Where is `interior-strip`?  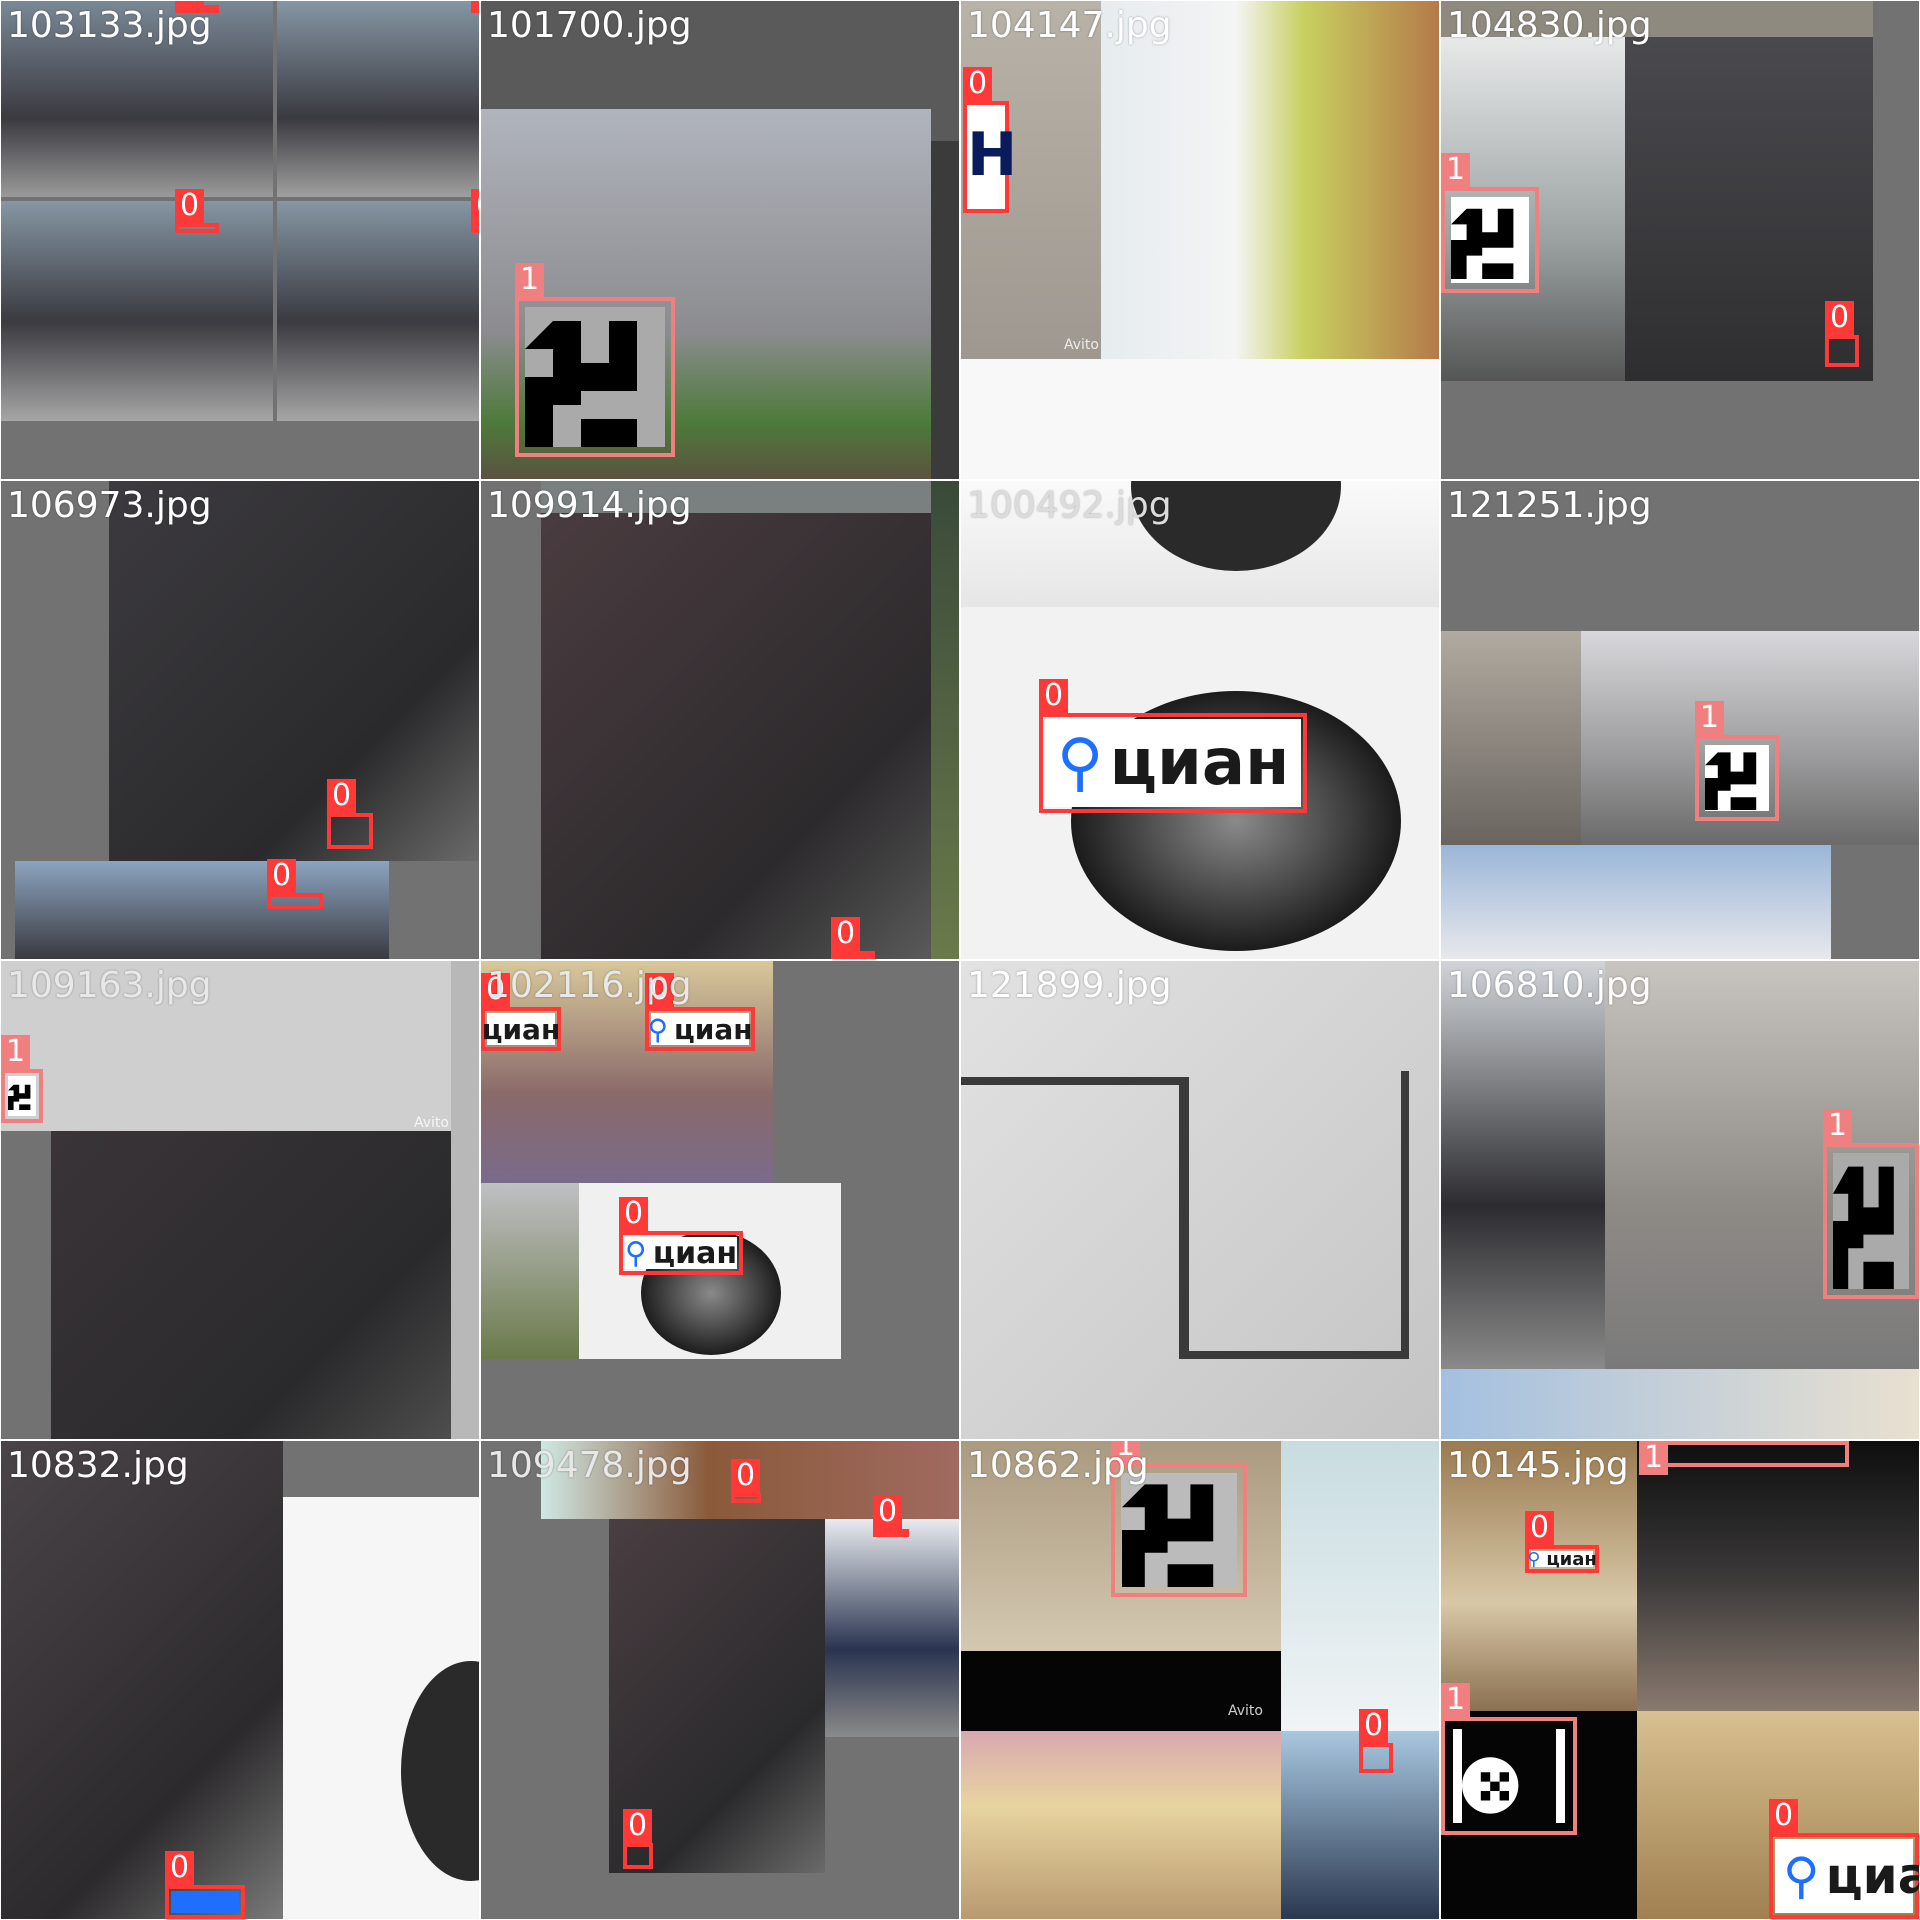 interior-strip is located at coordinates (1680, 1404).